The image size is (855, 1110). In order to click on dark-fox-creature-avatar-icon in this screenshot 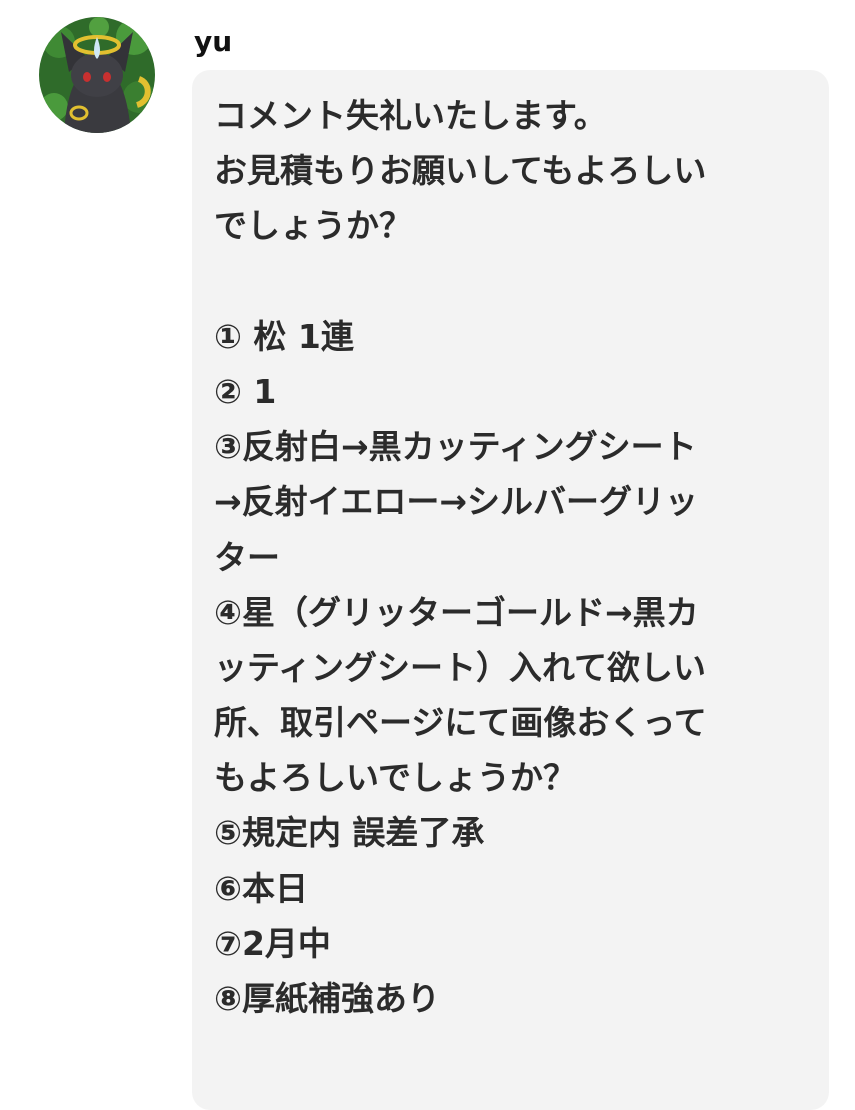, I will do `click(97, 75)`.